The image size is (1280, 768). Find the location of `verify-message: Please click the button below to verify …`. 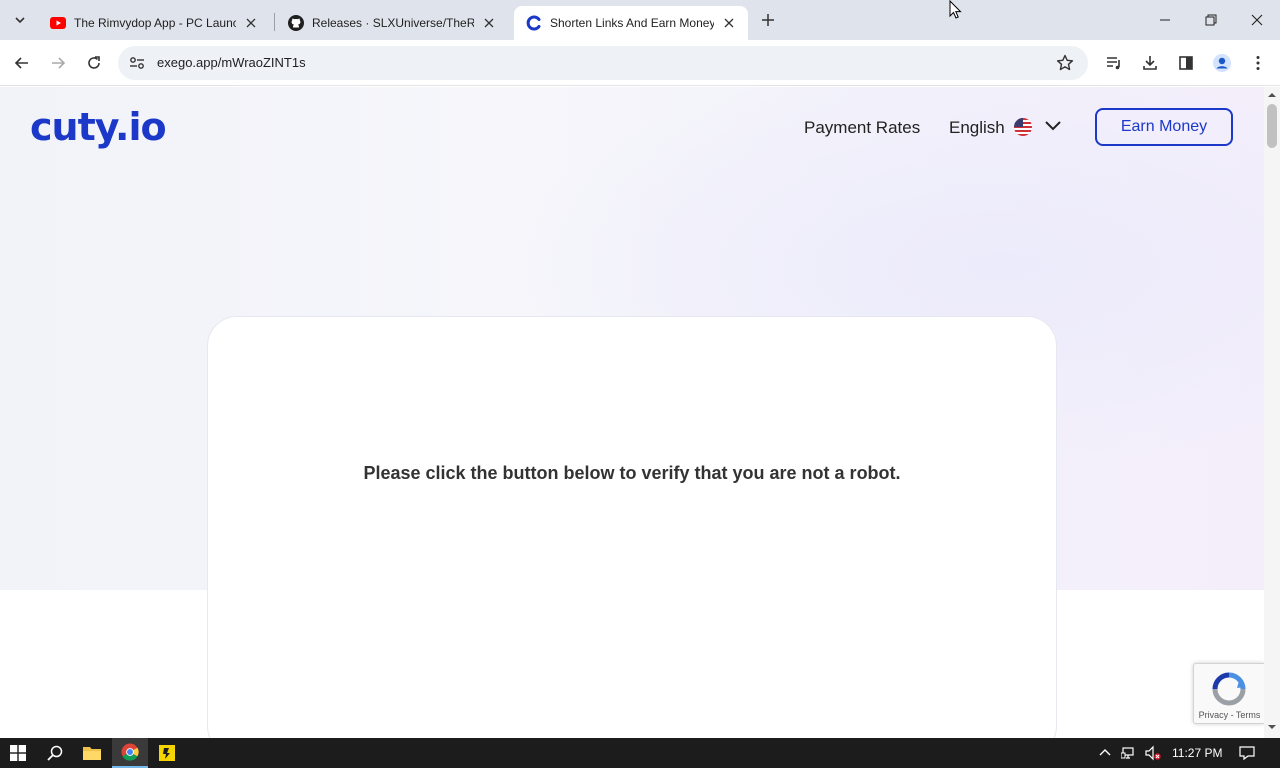

verify-message: Please click the button below to verify … is located at coordinates (632, 473).